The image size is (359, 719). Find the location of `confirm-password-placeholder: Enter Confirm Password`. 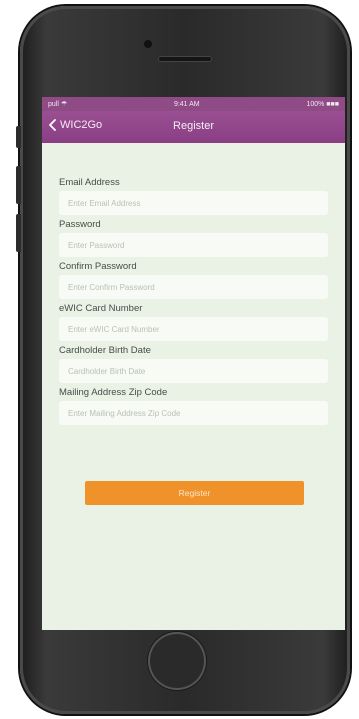

confirm-password-placeholder: Enter Confirm Password is located at coordinates (111, 287).